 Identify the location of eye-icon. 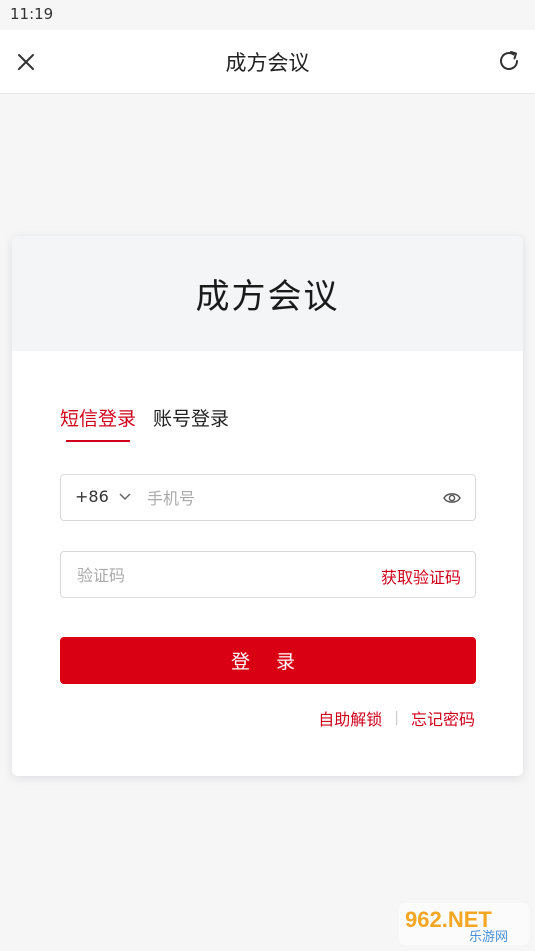
(452, 498).